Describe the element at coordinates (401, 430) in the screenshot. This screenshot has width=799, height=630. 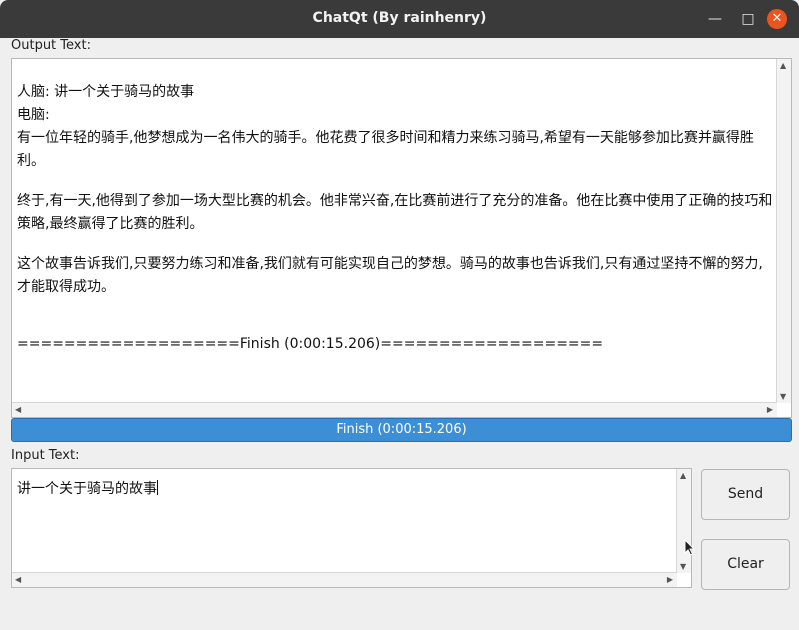
I see `progress-bar: Finish (0:00:15.206)` at that location.